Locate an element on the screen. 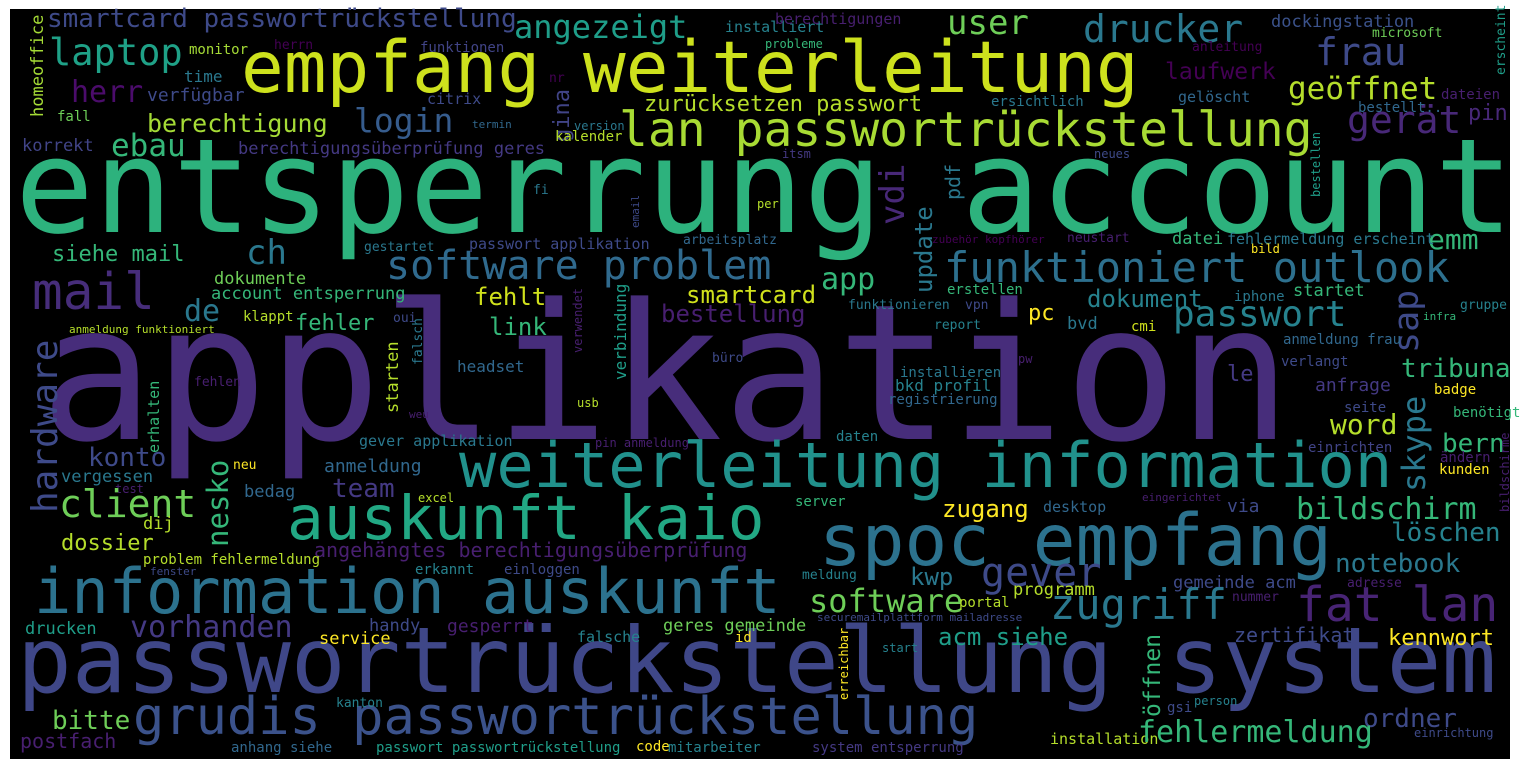  word: büro is located at coordinates (728, 358).